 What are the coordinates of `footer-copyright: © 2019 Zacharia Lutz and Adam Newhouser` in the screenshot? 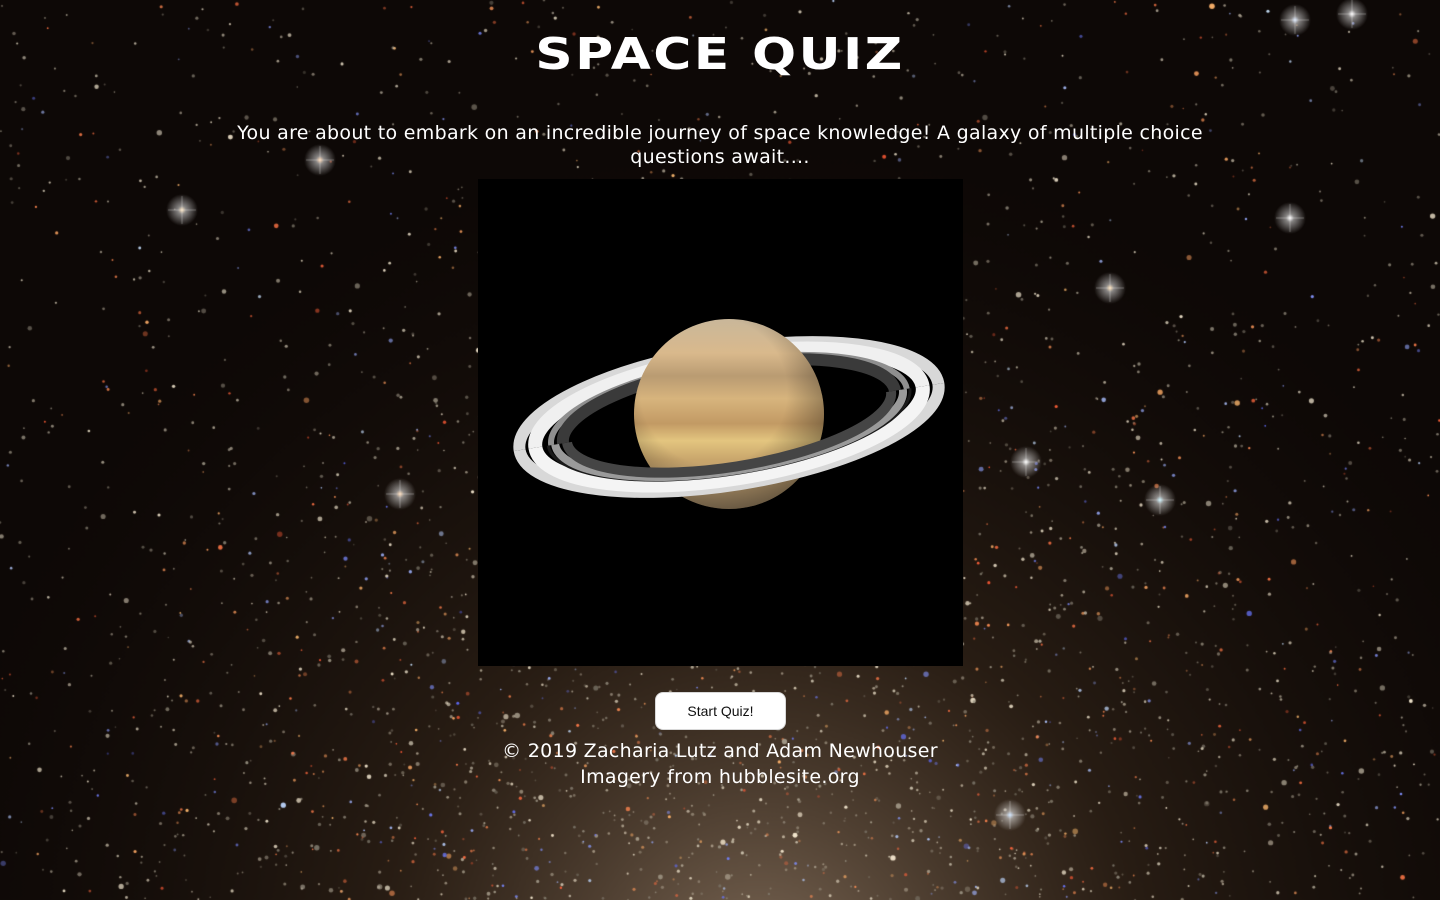 It's located at (720, 751).